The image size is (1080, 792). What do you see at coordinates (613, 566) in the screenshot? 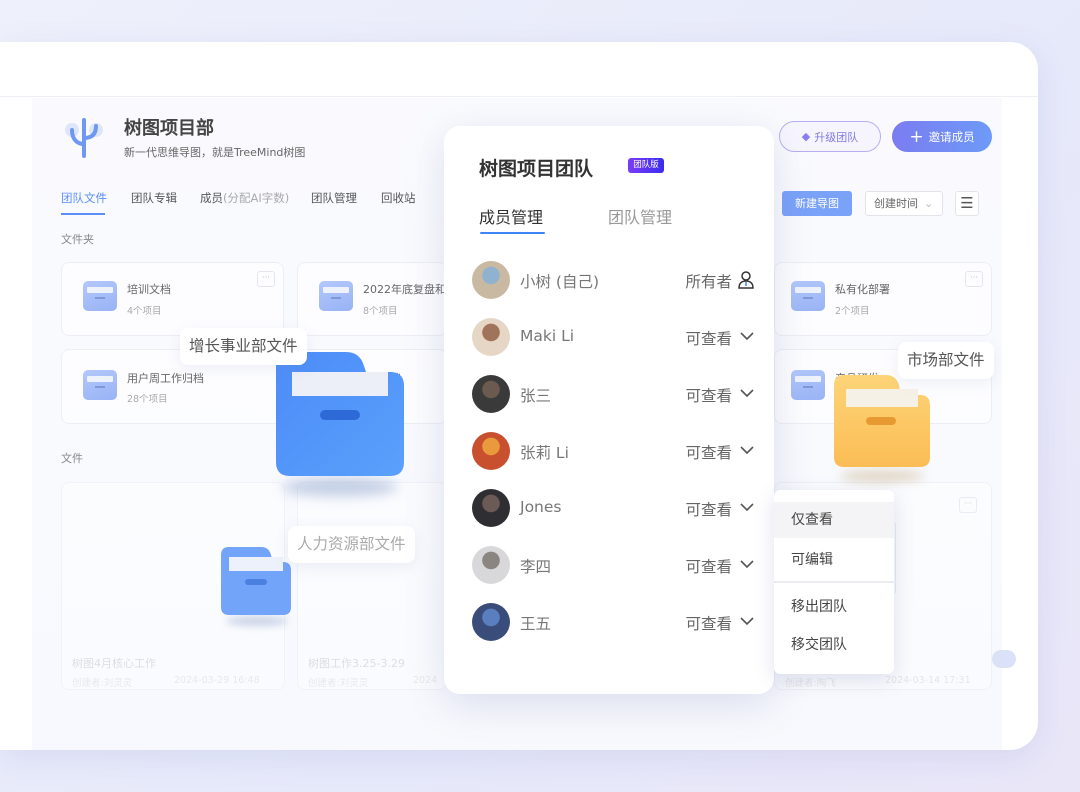
I see `member-row: 李四 可查看` at bounding box center [613, 566].